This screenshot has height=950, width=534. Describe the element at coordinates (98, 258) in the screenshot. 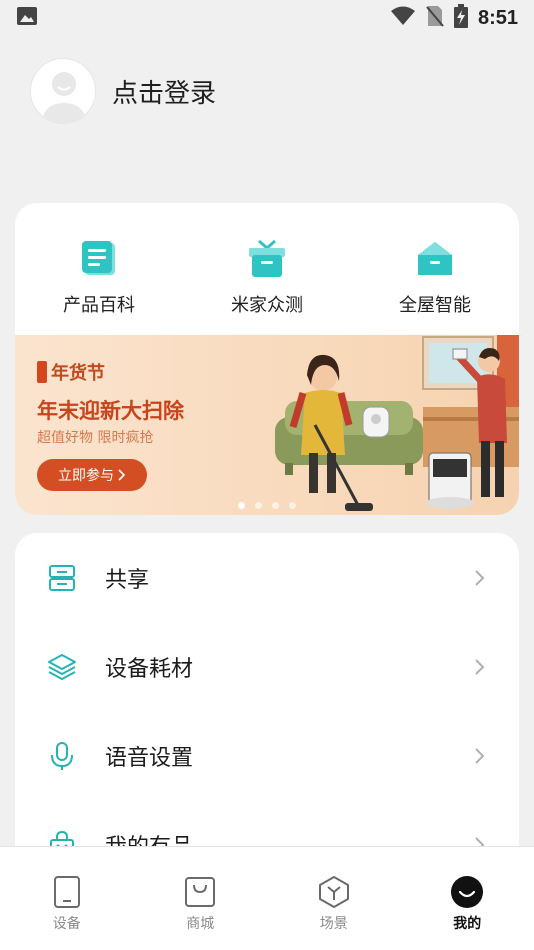

I see `encyclopedia-icon` at that location.